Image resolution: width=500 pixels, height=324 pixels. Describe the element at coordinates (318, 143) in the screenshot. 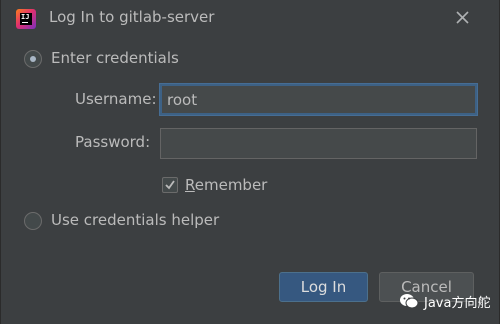

I see `password-input` at that location.